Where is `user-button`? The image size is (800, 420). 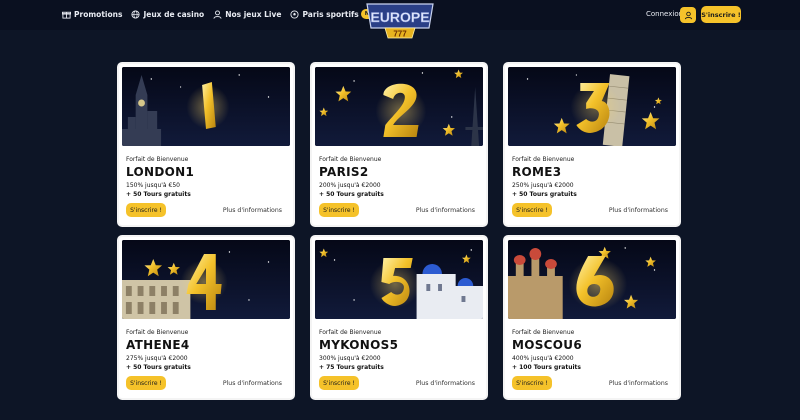
user-button is located at coordinates (688, 15).